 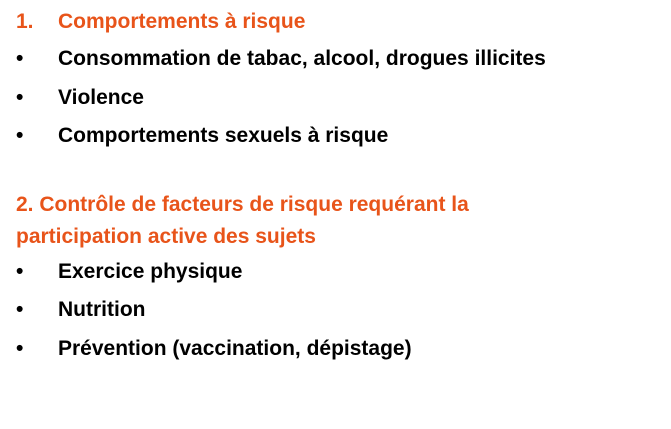 I want to click on section1-number: 1., so click(x=25, y=21).